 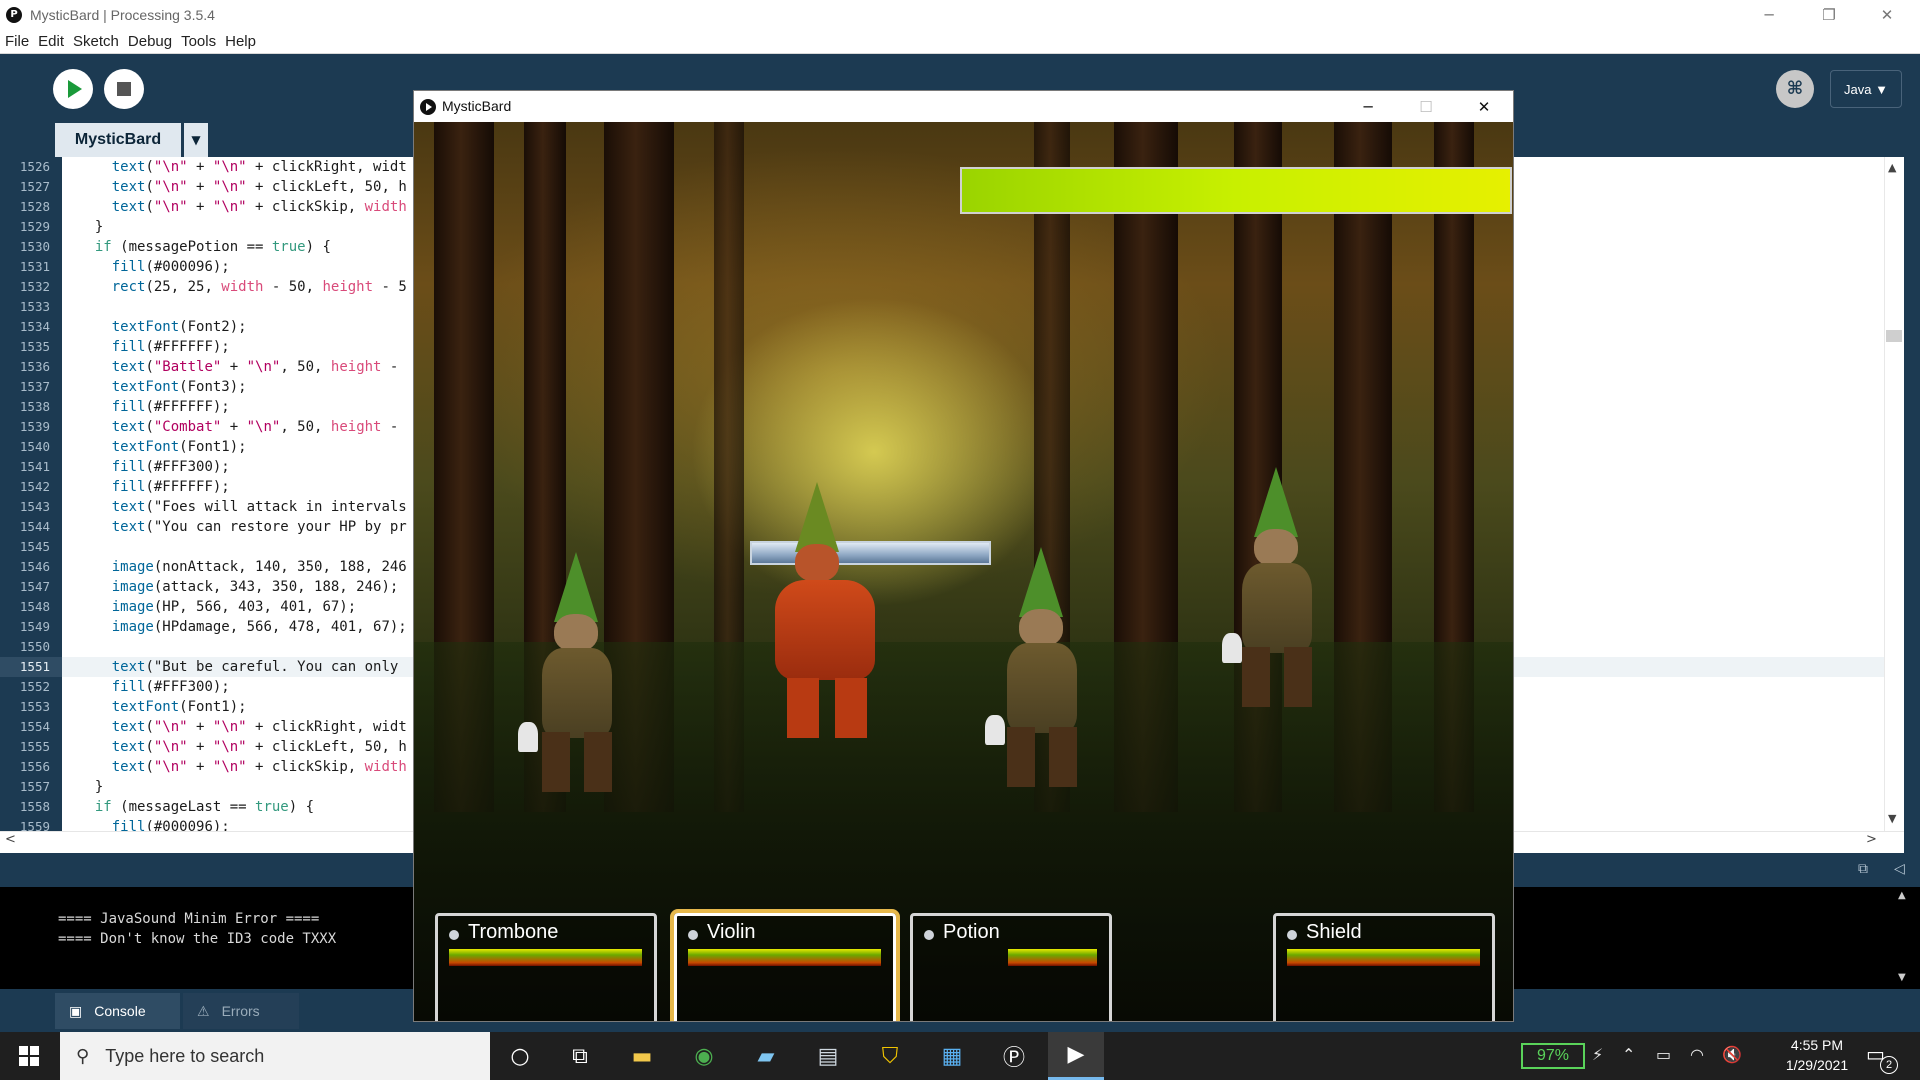 I want to click on target-indicator-bar, so click(x=870, y=553).